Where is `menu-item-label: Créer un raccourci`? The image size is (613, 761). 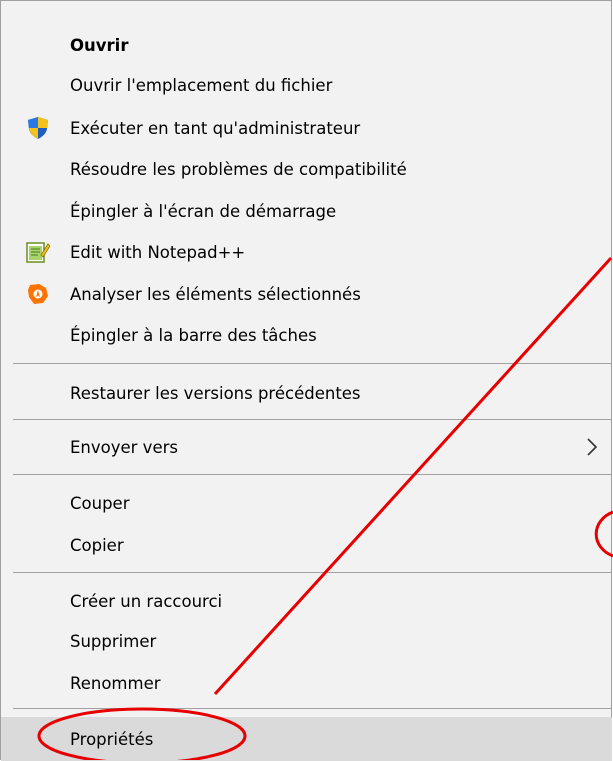 menu-item-label: Créer un raccourci is located at coordinates (146, 601).